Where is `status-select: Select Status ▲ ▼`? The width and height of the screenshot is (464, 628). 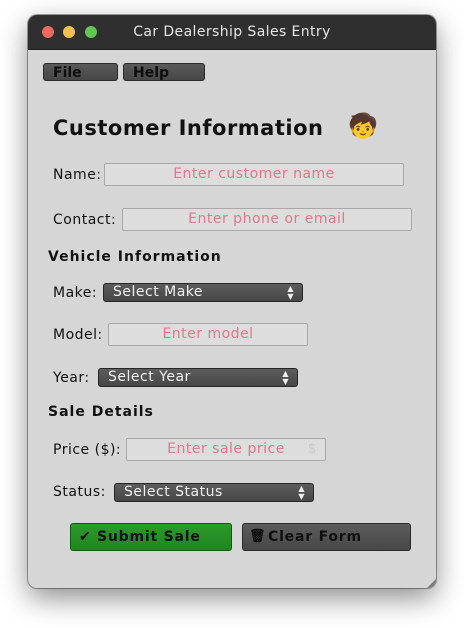 status-select: Select Status ▲ ▼ is located at coordinates (214, 492).